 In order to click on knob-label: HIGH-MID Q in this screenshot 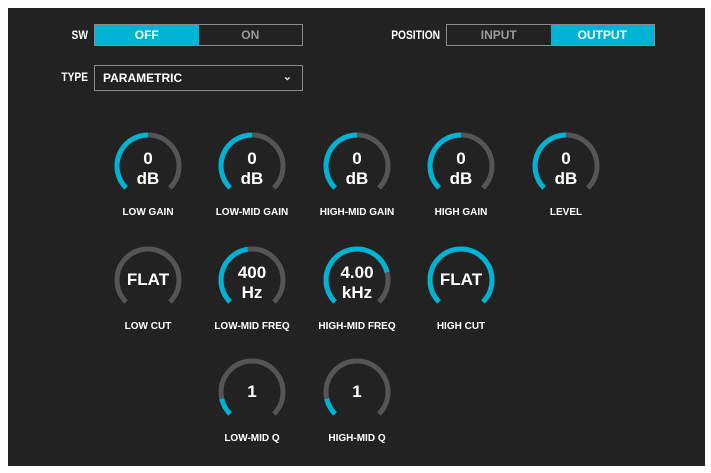, I will do `click(357, 438)`.